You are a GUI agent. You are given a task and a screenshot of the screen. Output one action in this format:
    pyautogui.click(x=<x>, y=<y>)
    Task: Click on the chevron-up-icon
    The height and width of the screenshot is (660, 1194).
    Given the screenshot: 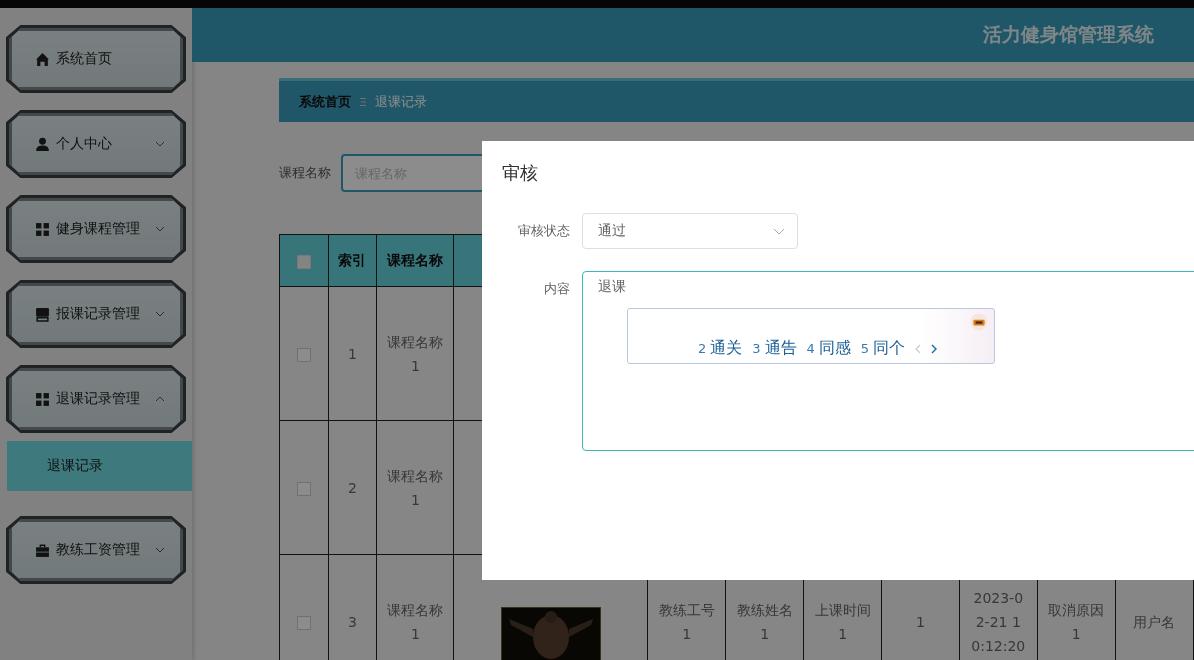 What is the action you would take?
    pyautogui.click(x=160, y=399)
    